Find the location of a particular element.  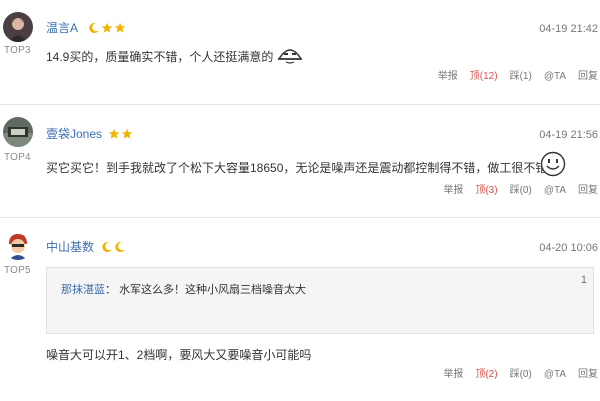

smug-face-icon is located at coordinates (290, 58).